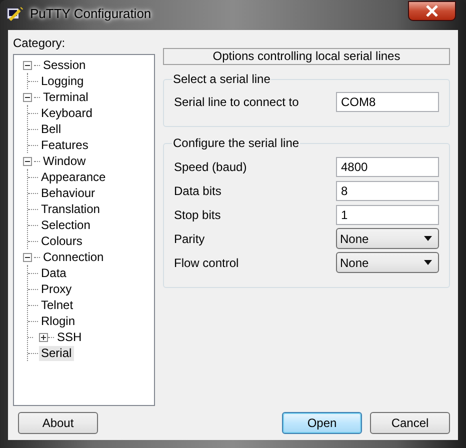 The image size is (466, 448). I want to click on field-label: Speed (baud), so click(210, 167).